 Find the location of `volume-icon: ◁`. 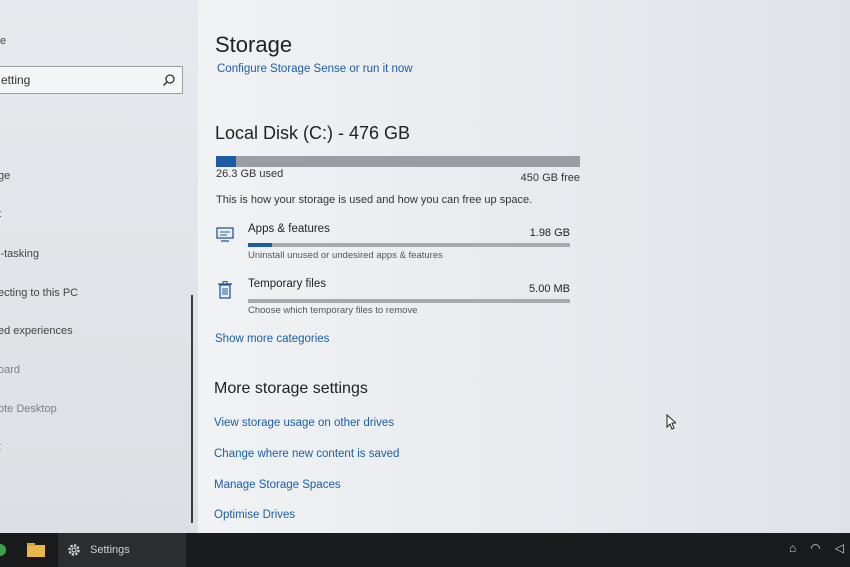

volume-icon: ◁ is located at coordinates (839, 548).